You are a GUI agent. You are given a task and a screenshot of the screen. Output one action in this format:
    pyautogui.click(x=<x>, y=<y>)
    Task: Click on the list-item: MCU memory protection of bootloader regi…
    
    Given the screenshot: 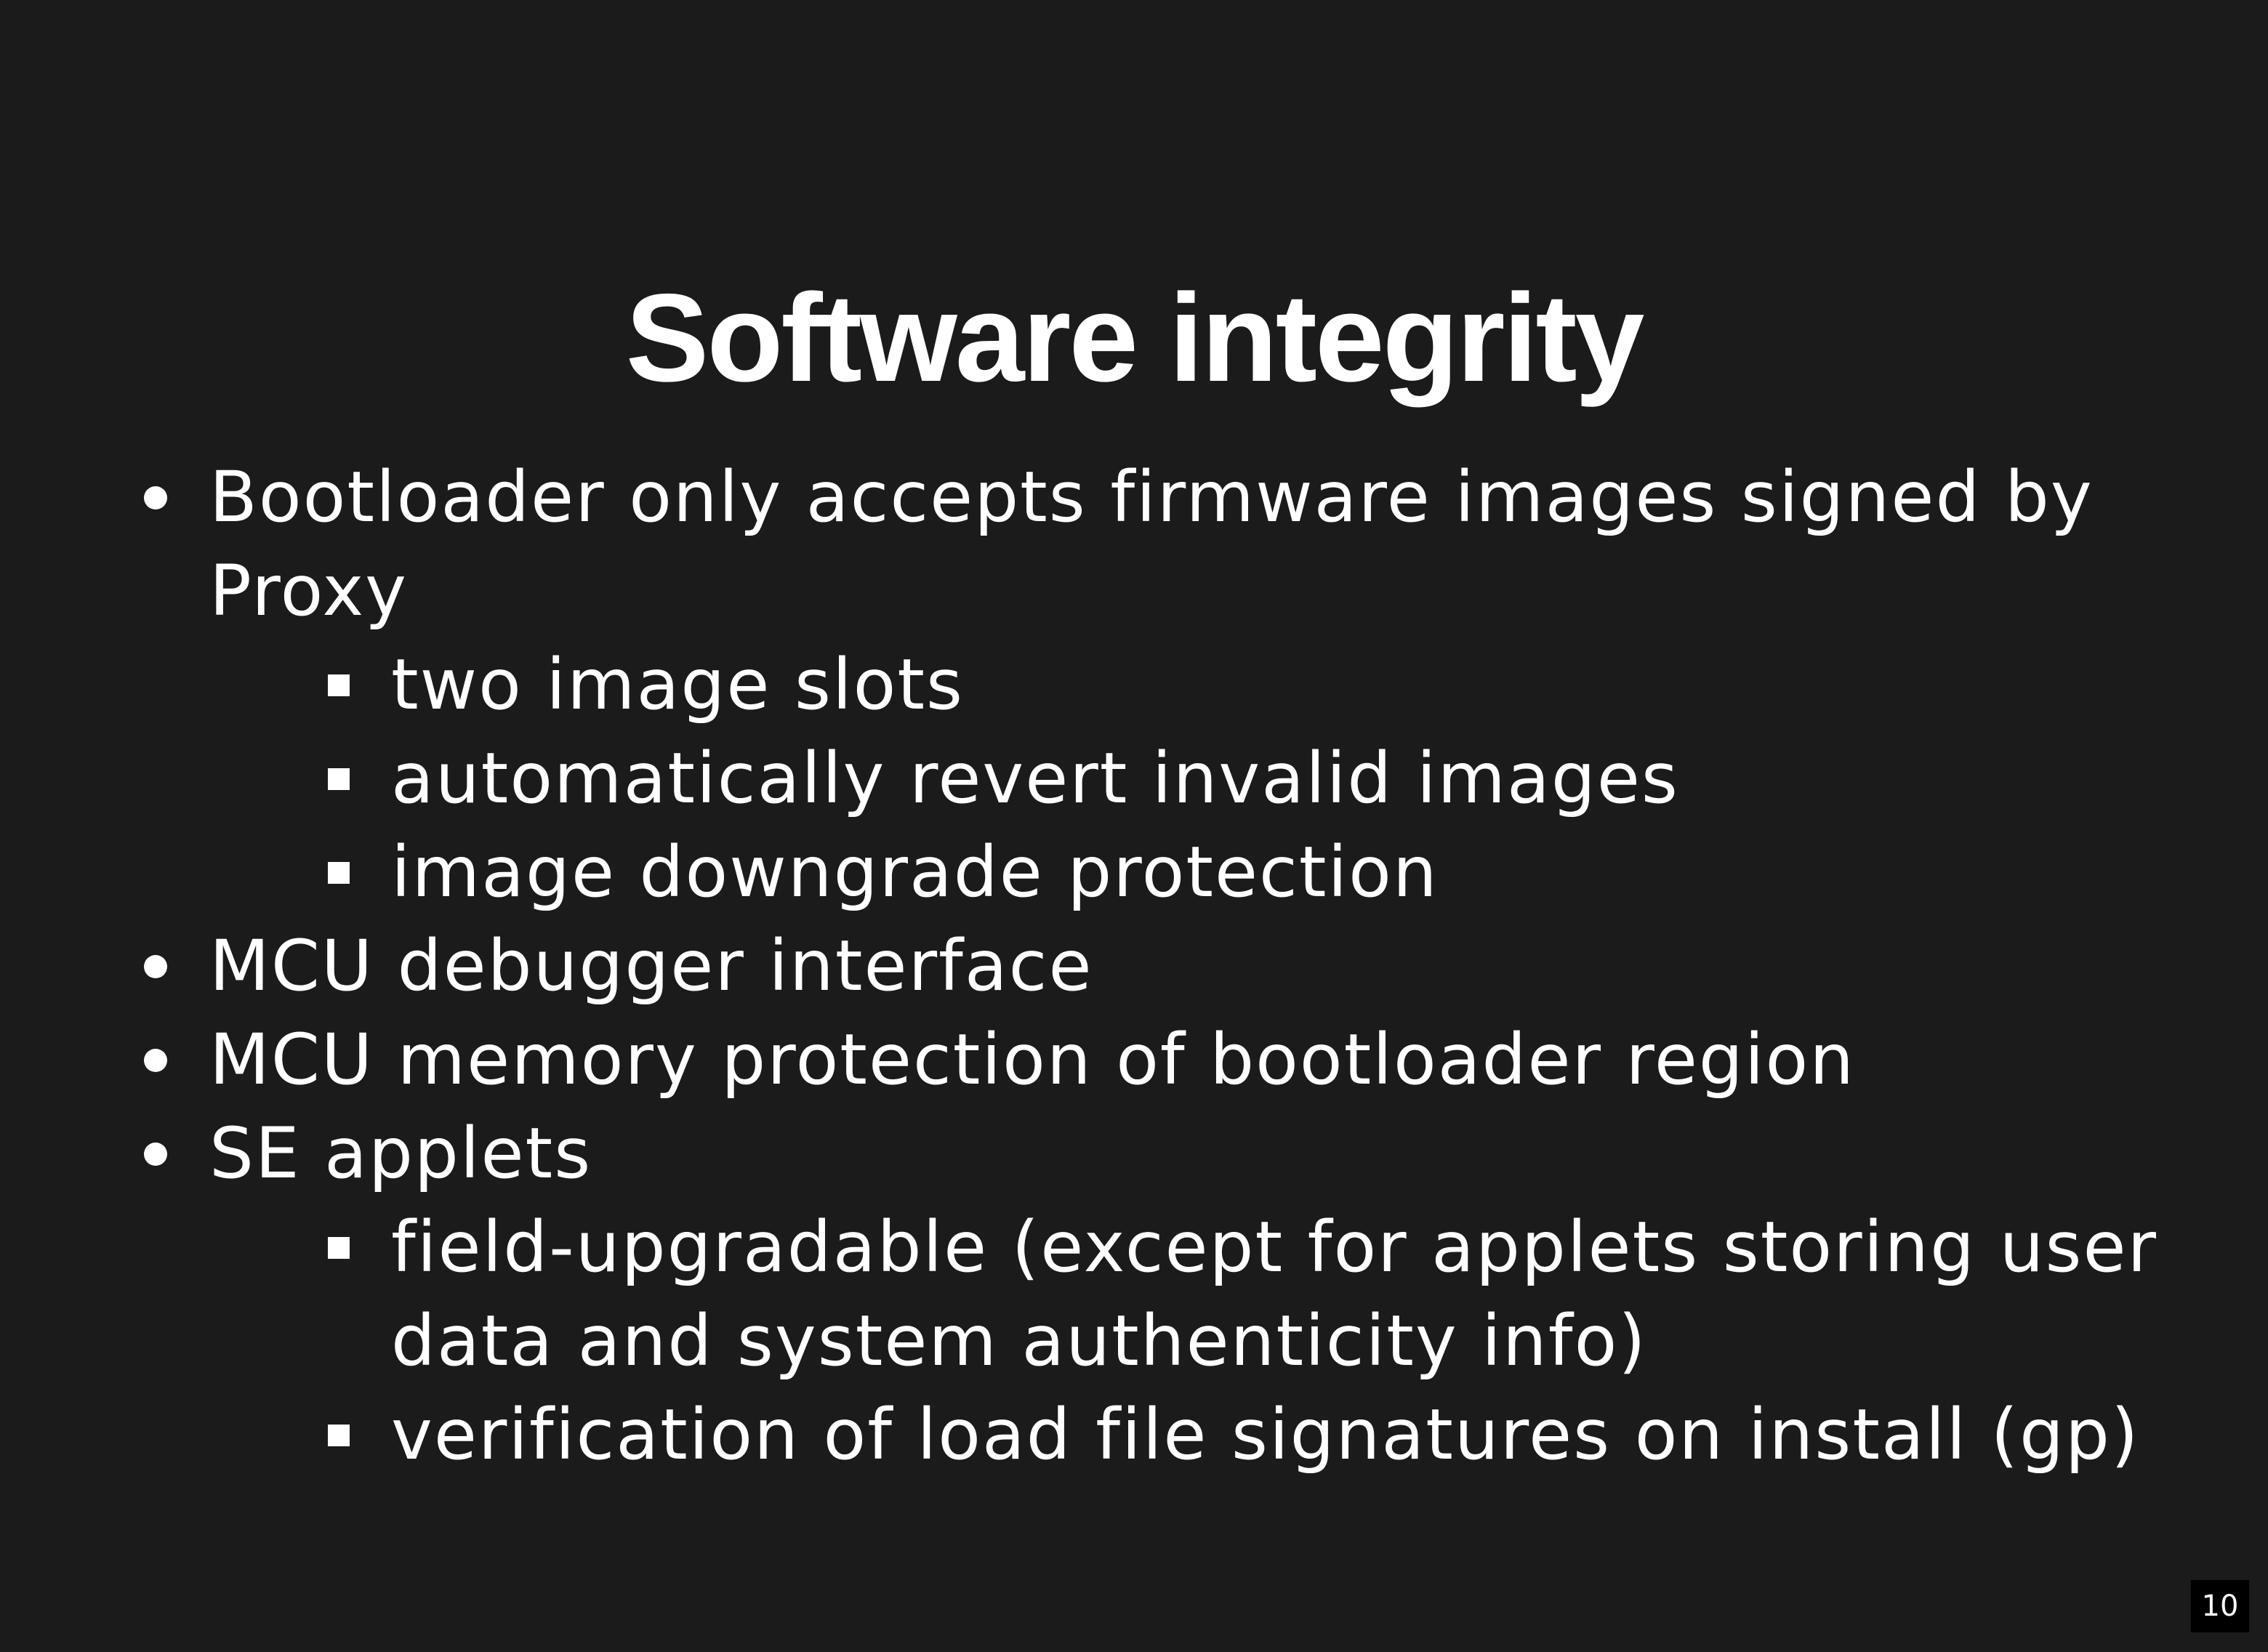 What is the action you would take?
    pyautogui.click(x=1079, y=1060)
    